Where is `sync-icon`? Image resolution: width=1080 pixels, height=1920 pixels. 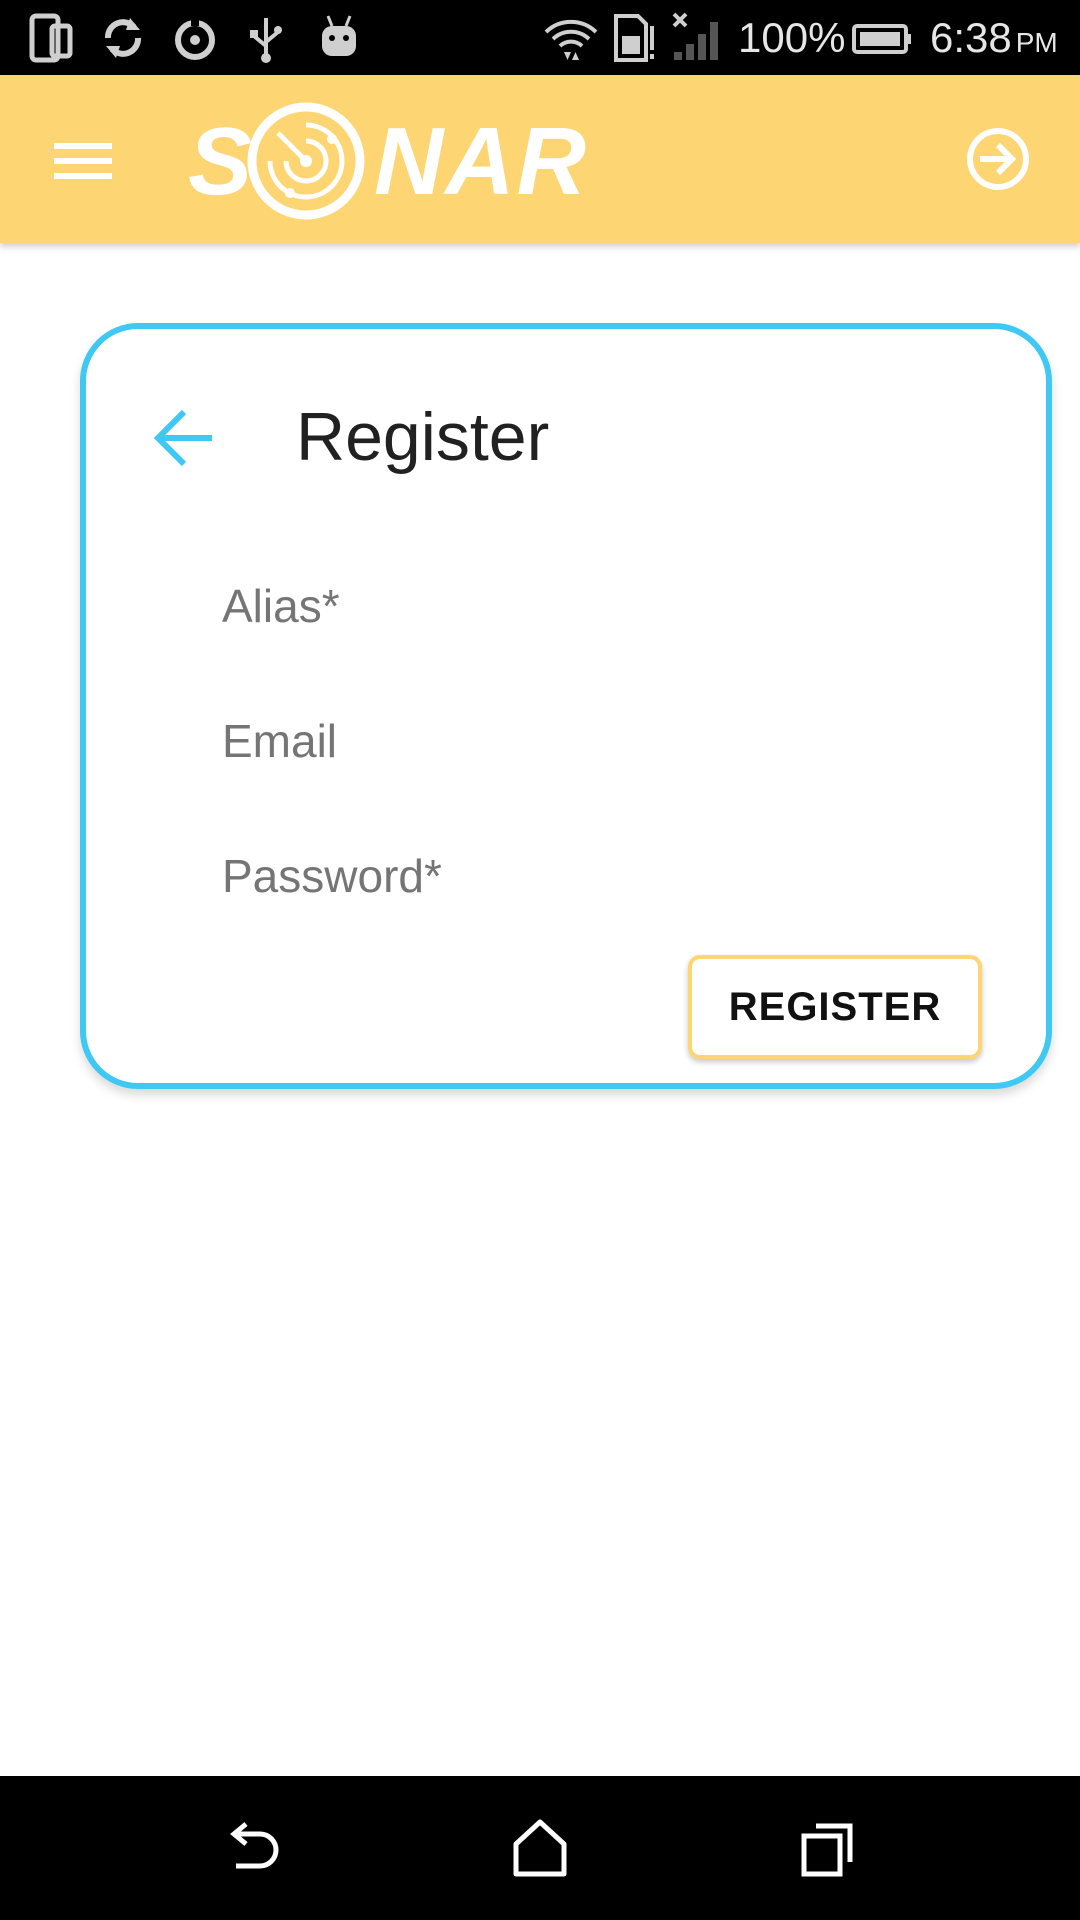
sync-icon is located at coordinates (123, 38).